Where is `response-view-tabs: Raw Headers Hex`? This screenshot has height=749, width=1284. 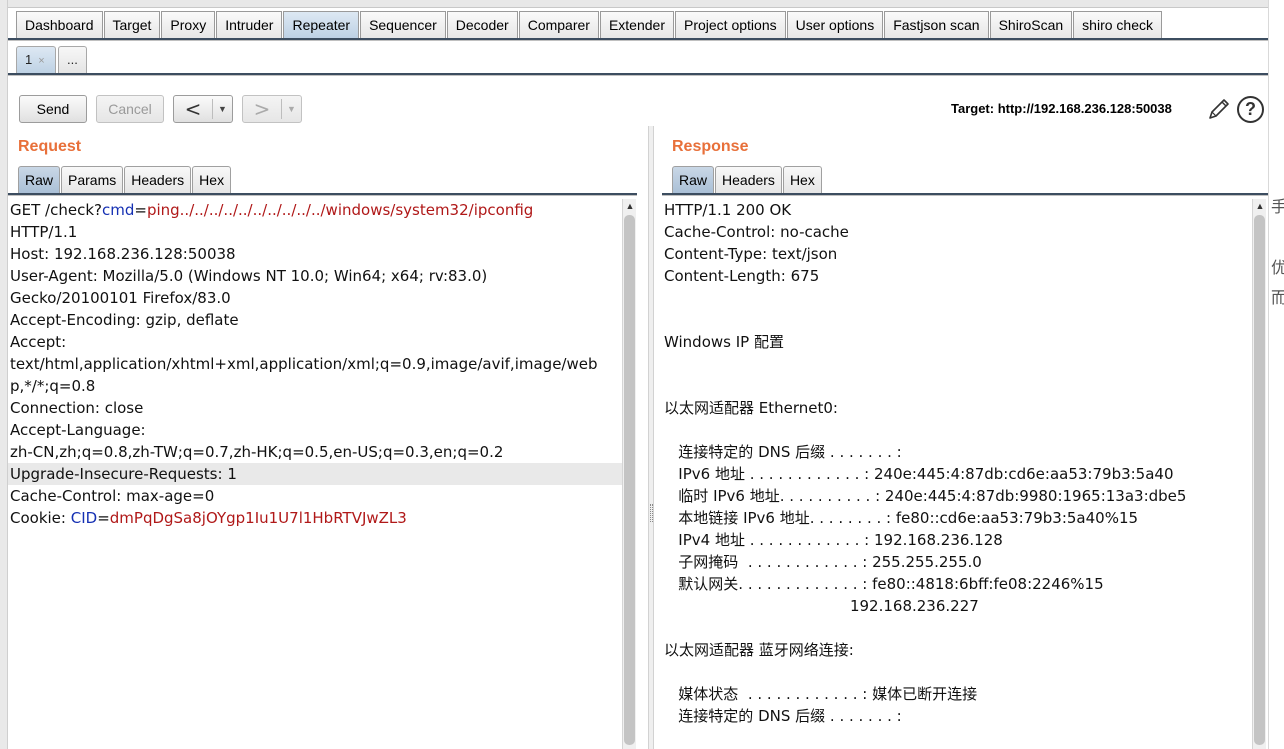 response-view-tabs: Raw Headers Hex is located at coordinates (747, 180).